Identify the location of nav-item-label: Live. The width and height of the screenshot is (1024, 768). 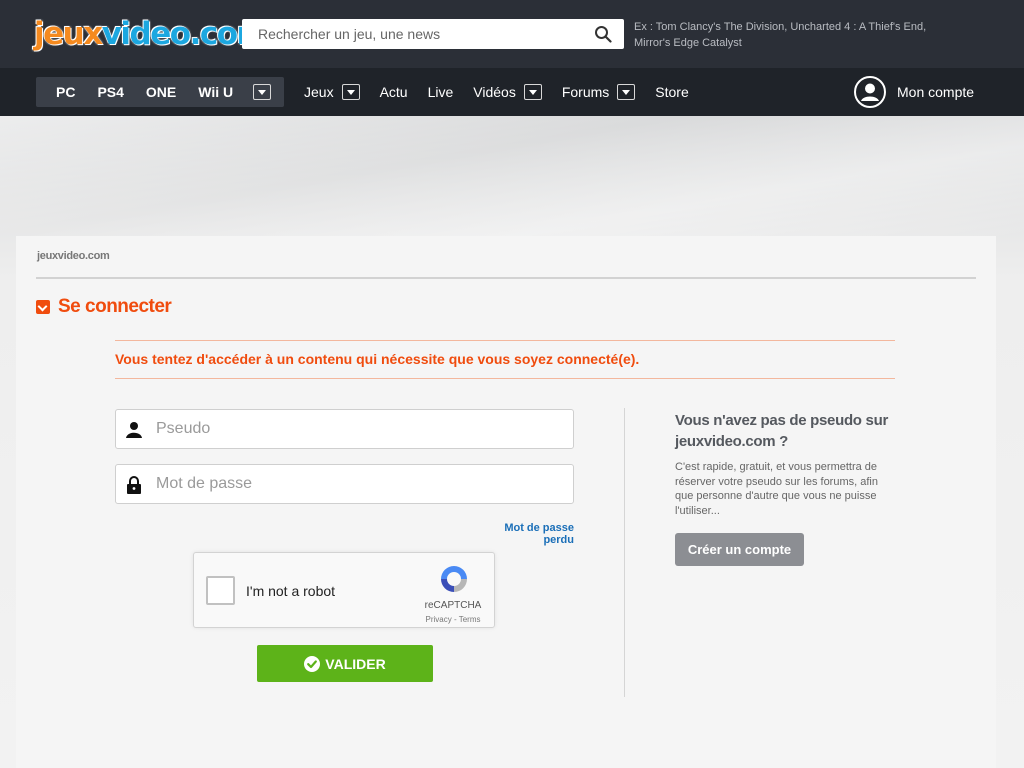
(440, 92).